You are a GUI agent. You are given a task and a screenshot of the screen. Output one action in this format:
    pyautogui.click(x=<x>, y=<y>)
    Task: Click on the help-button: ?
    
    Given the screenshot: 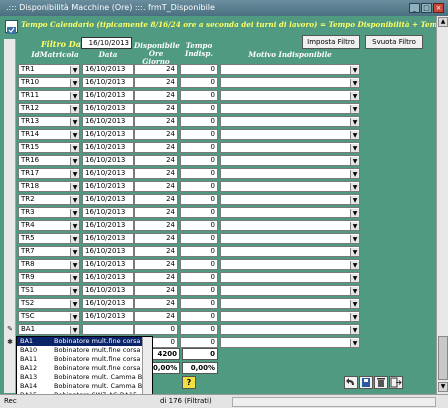 What is the action you would take?
    pyautogui.click(x=189, y=382)
    